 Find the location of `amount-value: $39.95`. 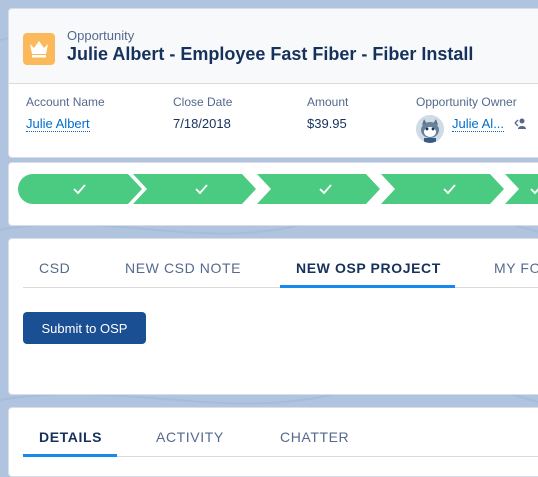

amount-value: $39.95 is located at coordinates (327, 123).